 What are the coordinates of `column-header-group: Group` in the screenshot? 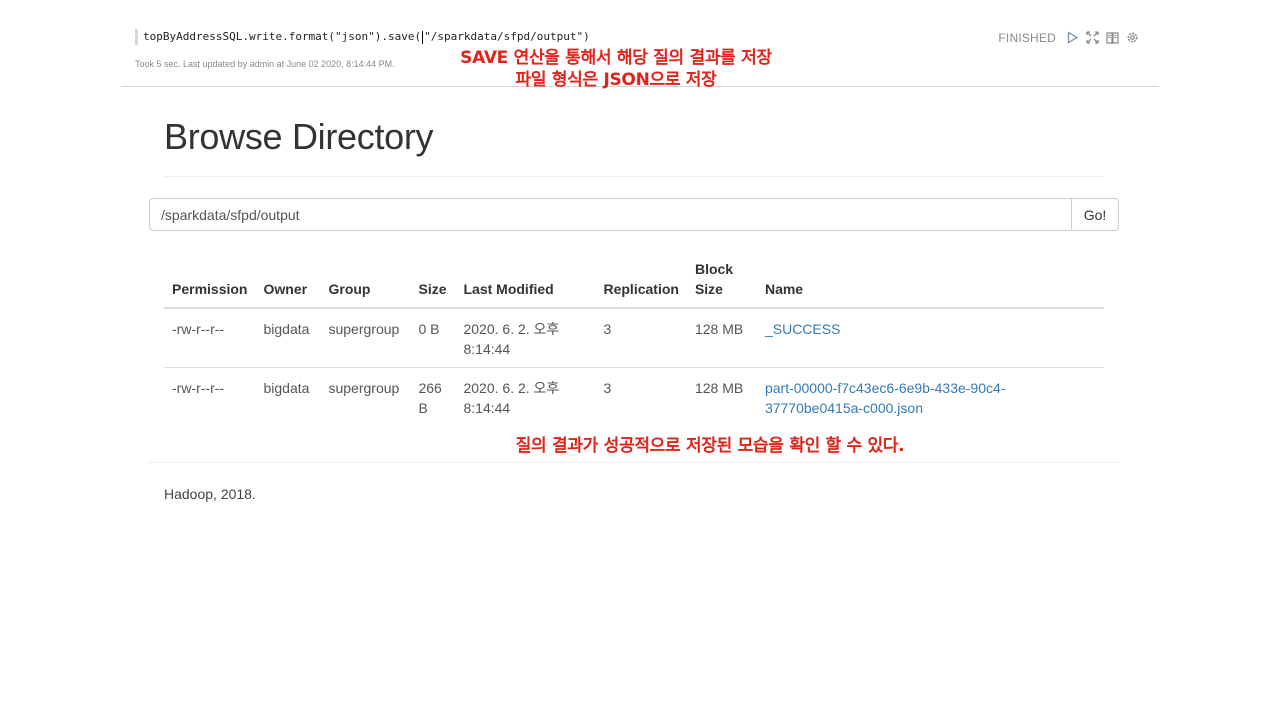 It's located at (365, 282).